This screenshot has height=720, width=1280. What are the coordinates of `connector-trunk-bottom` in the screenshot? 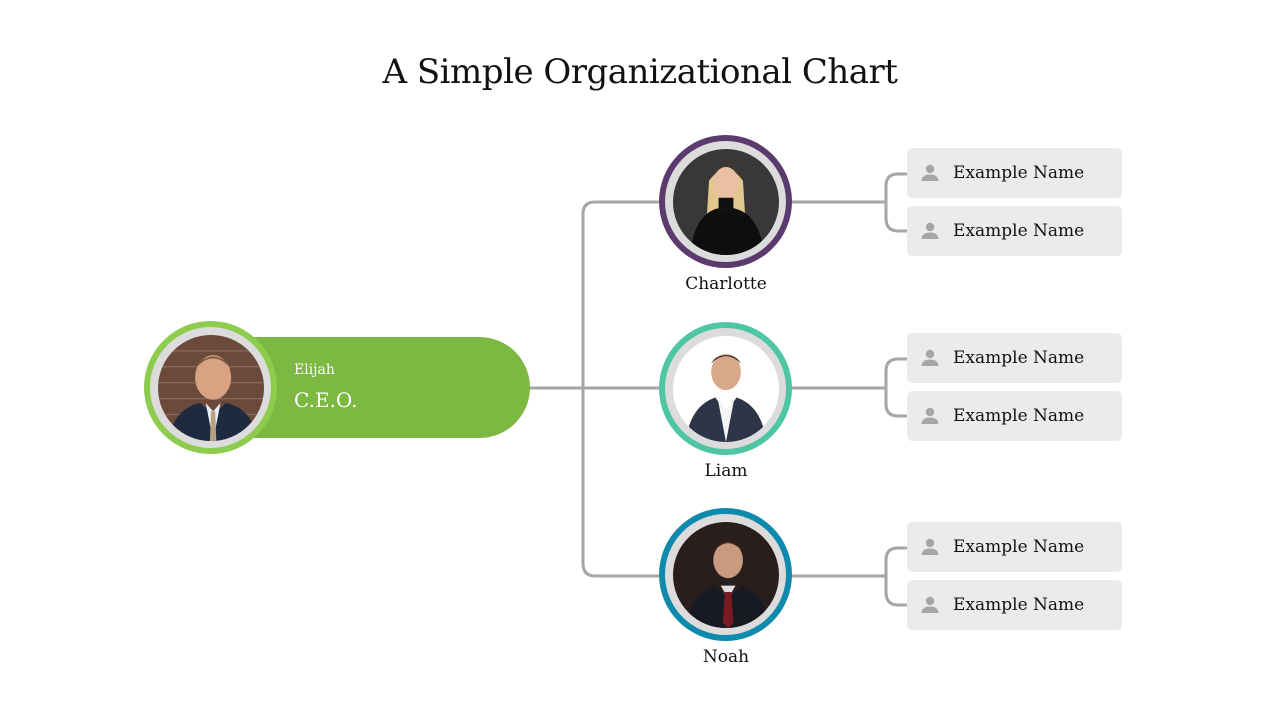 It's located at (620, 483).